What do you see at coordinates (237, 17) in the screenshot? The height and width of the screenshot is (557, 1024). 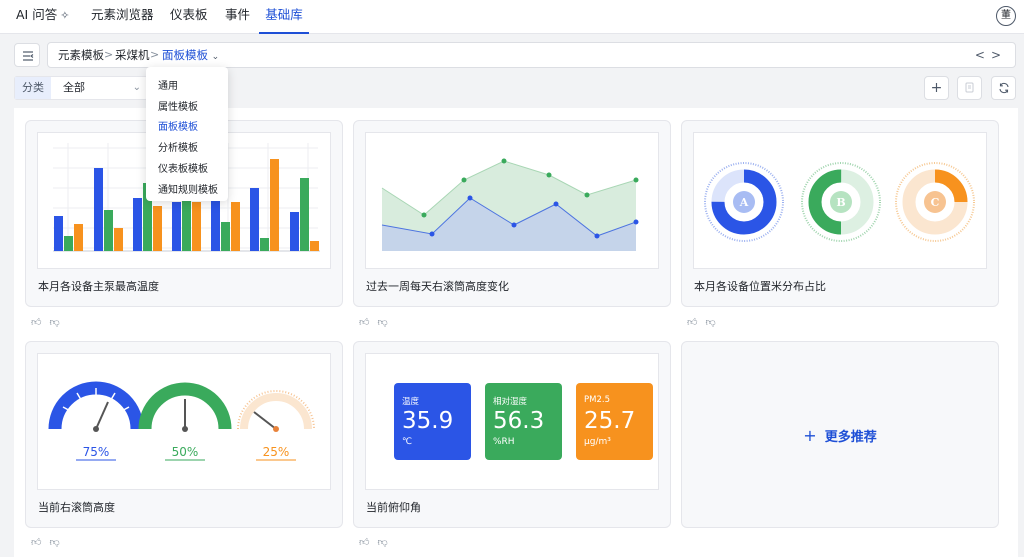 I see `tab-events: 事件` at bounding box center [237, 17].